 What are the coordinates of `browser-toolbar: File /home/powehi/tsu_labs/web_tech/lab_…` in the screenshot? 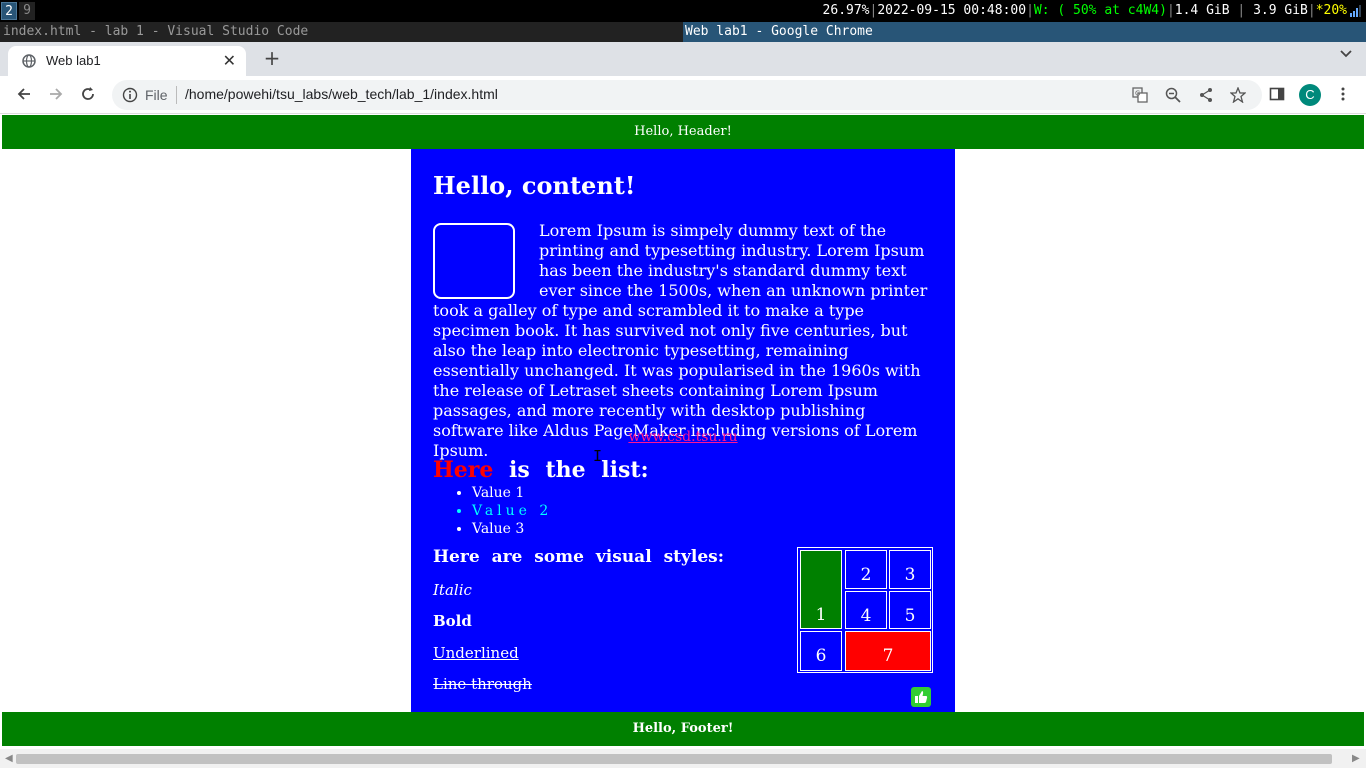 It's located at (683, 95).